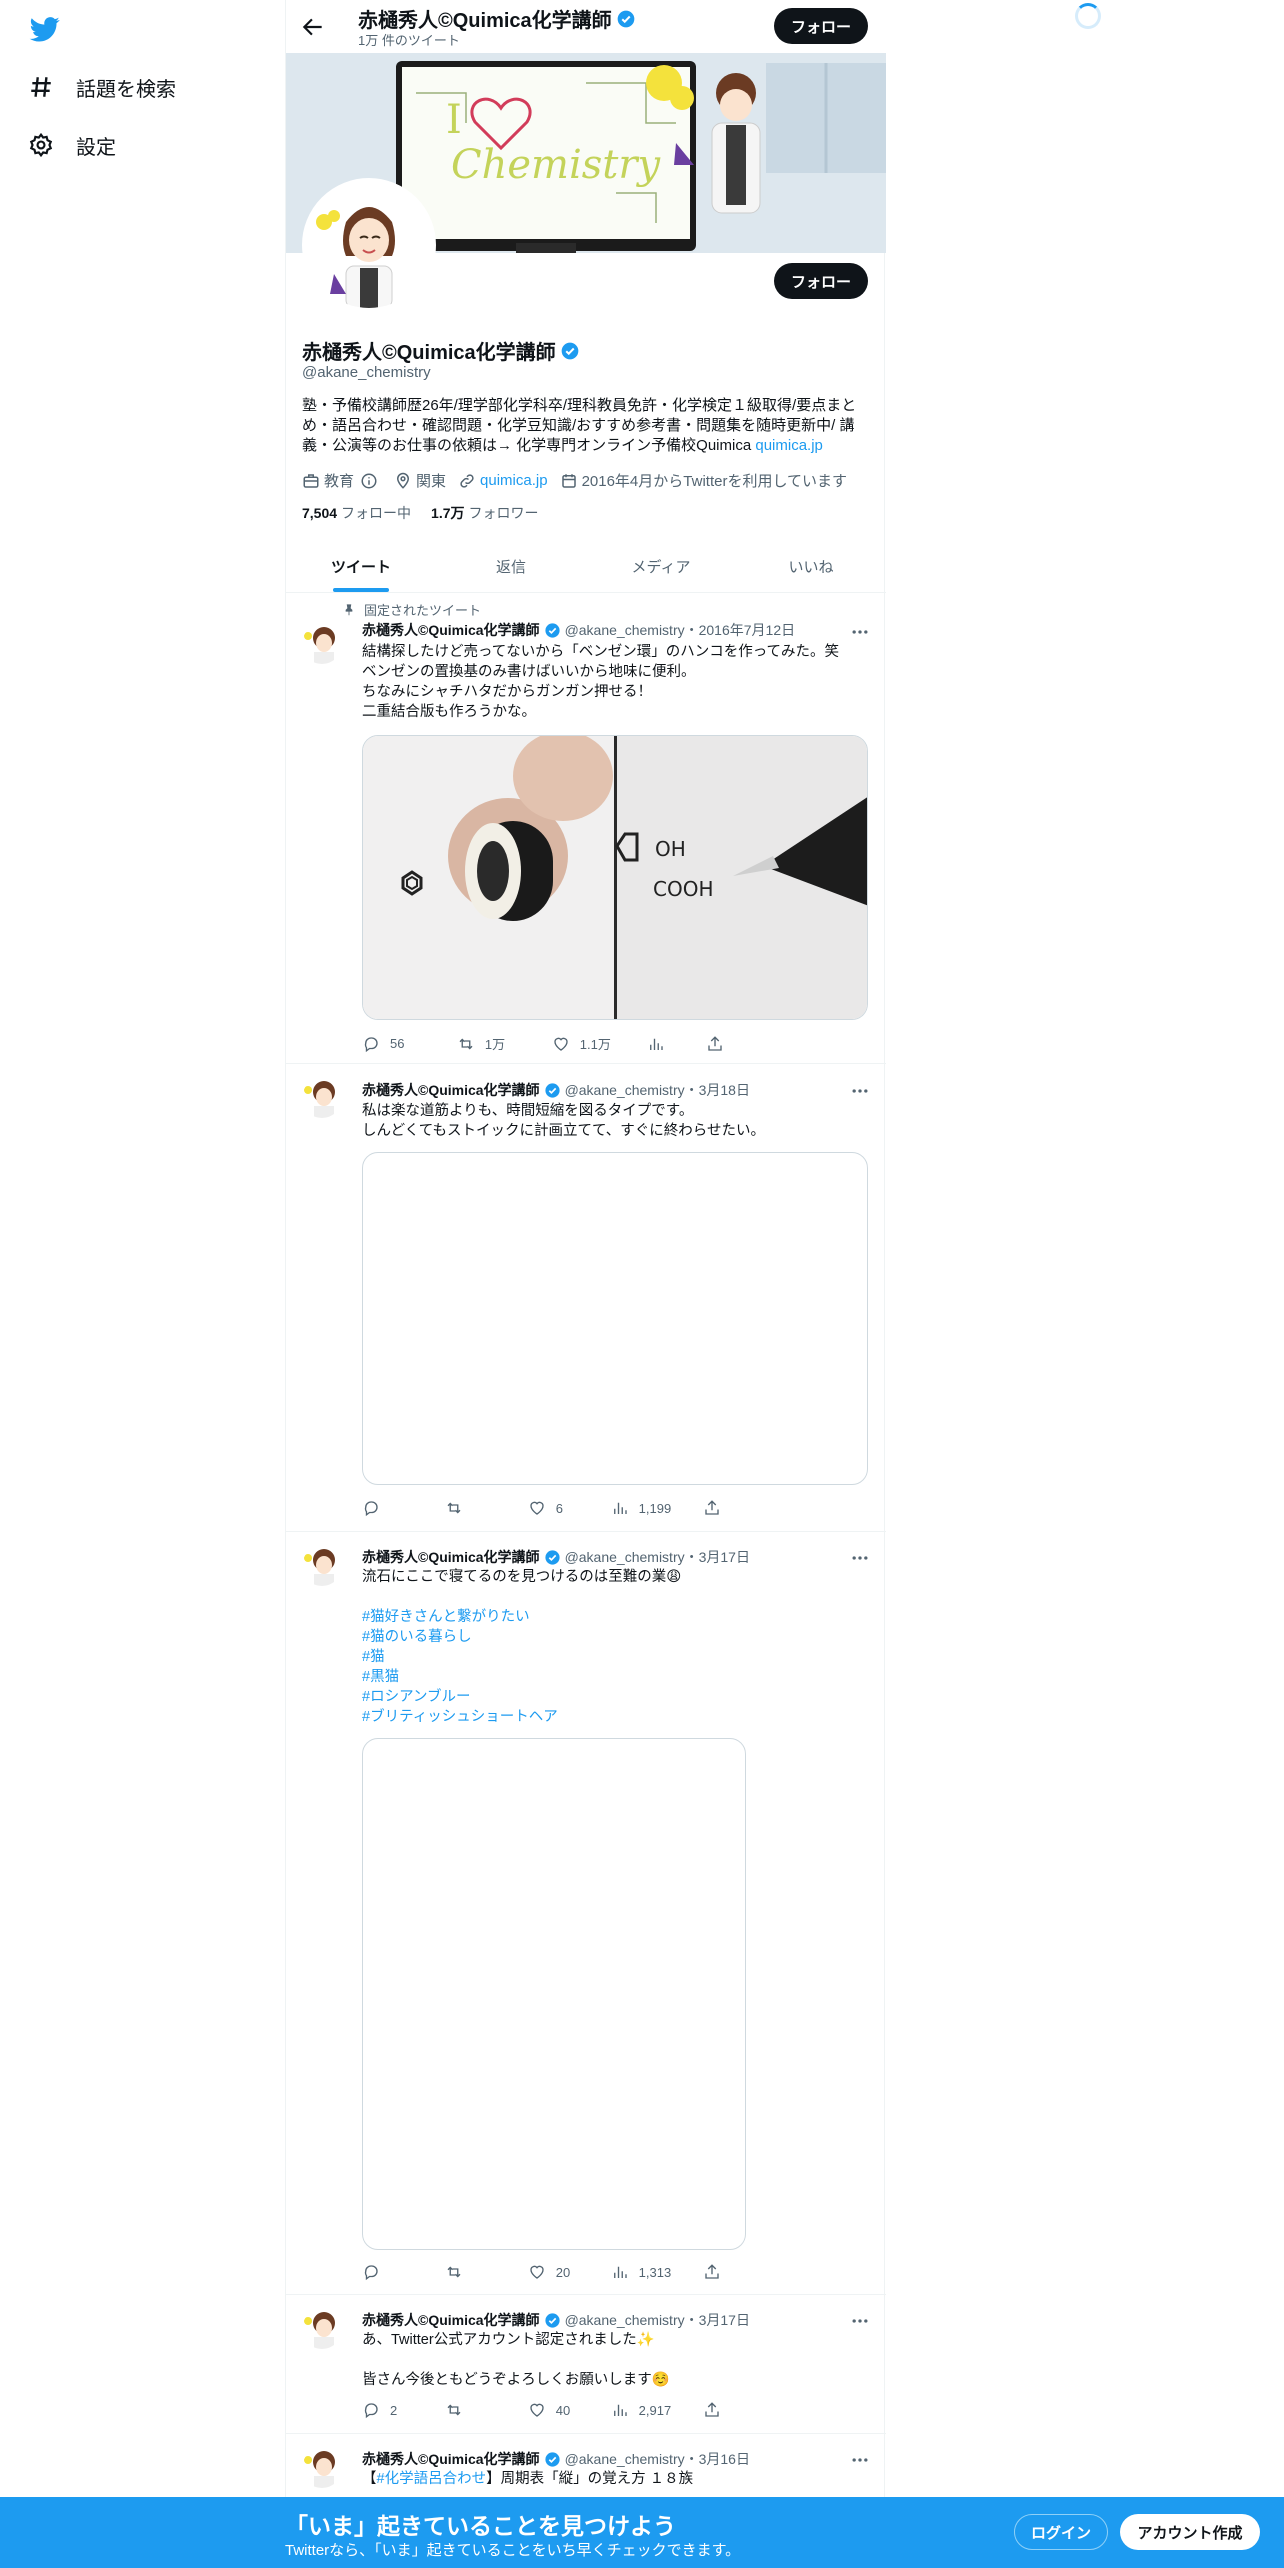 The height and width of the screenshot is (2568, 1284). What do you see at coordinates (740, 630) in the screenshot?
I see `tweet-date: ・2016年7月12日` at bounding box center [740, 630].